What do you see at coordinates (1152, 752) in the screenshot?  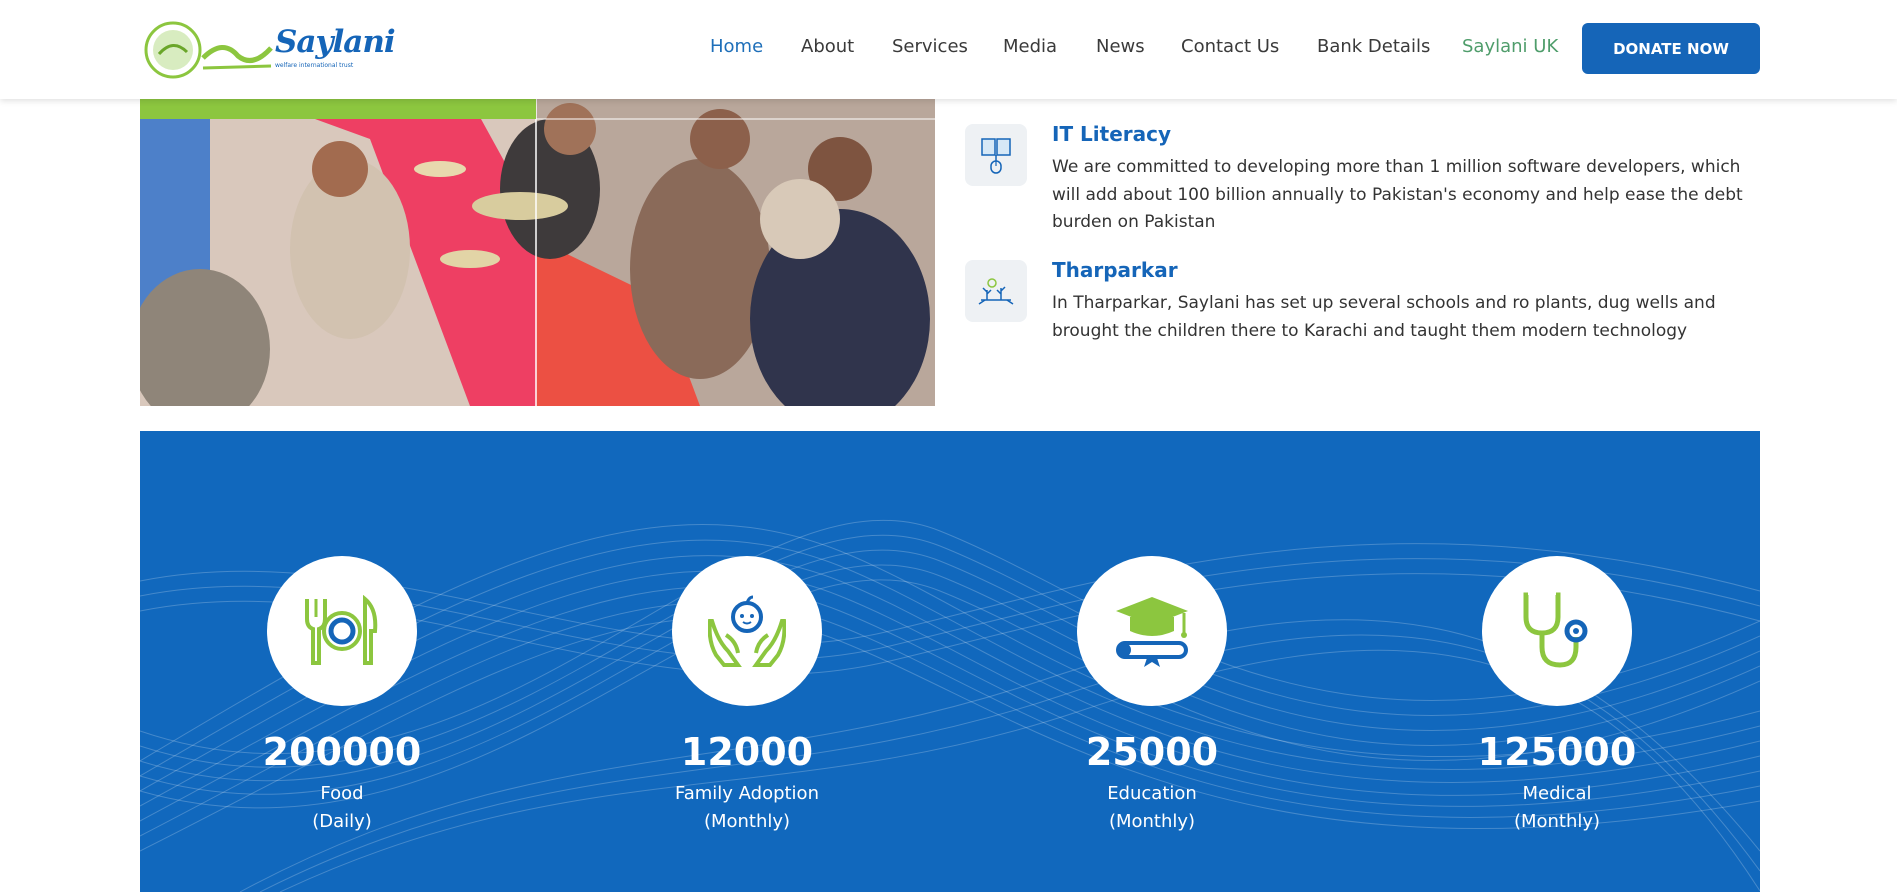 I see `stat-value: 25000` at bounding box center [1152, 752].